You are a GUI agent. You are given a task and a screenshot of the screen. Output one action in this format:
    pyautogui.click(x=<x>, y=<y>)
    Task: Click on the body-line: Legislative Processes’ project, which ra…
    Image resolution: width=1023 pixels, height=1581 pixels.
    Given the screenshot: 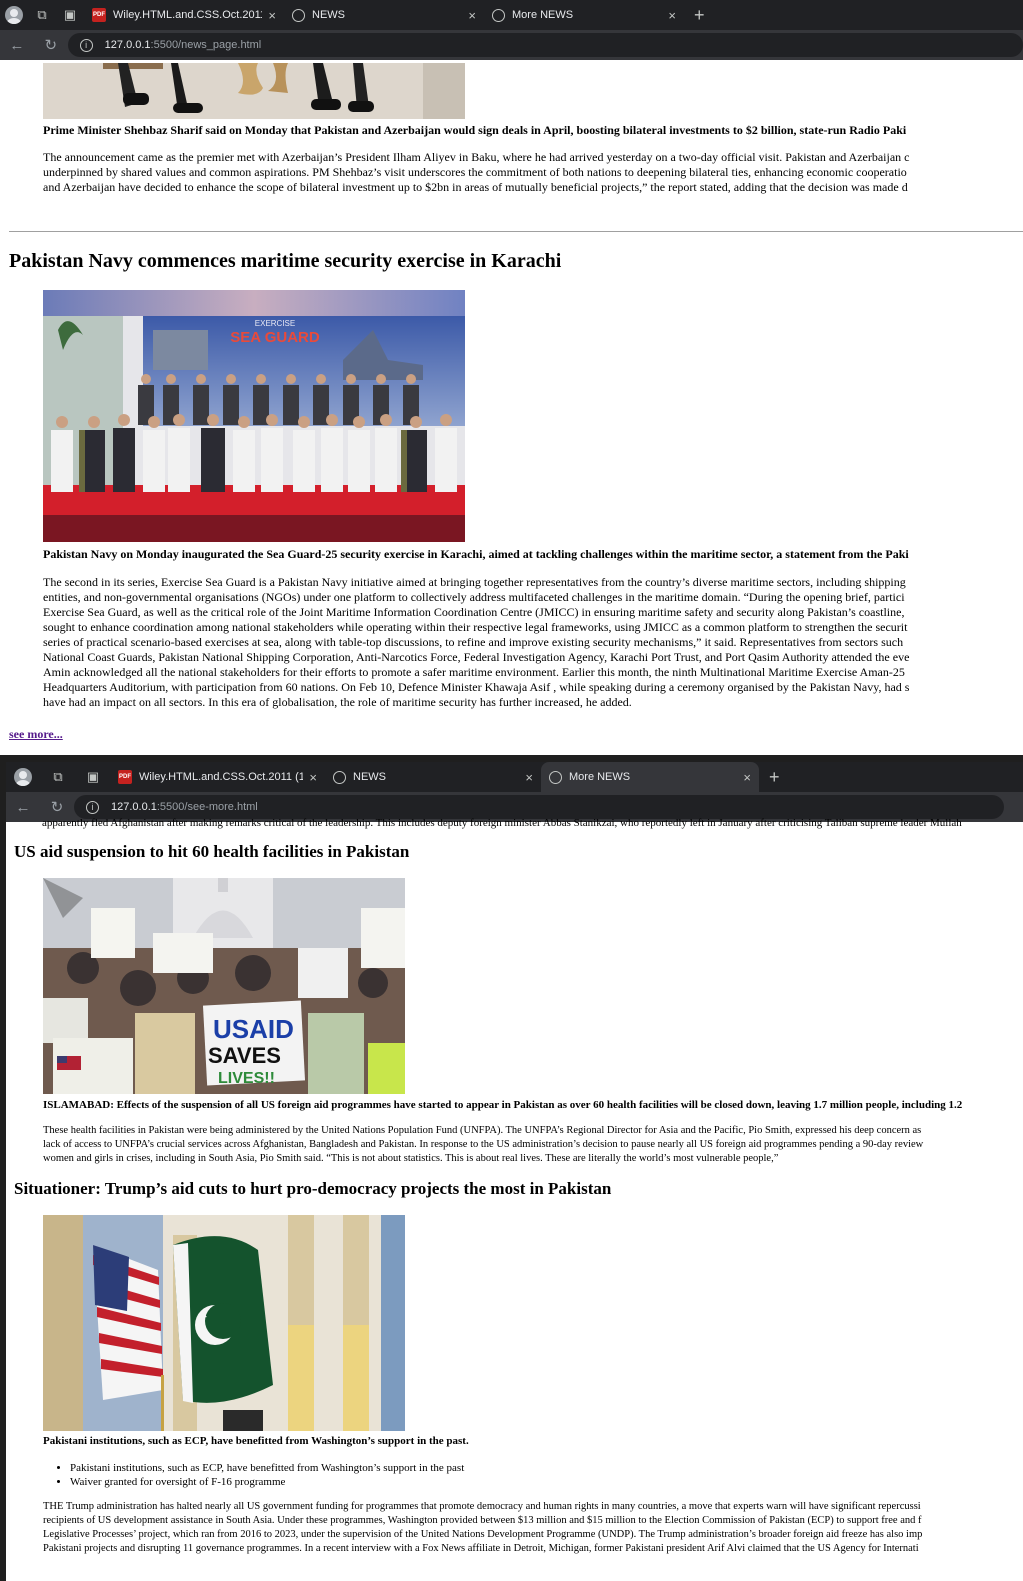 What is the action you would take?
    pyautogui.click(x=483, y=1534)
    